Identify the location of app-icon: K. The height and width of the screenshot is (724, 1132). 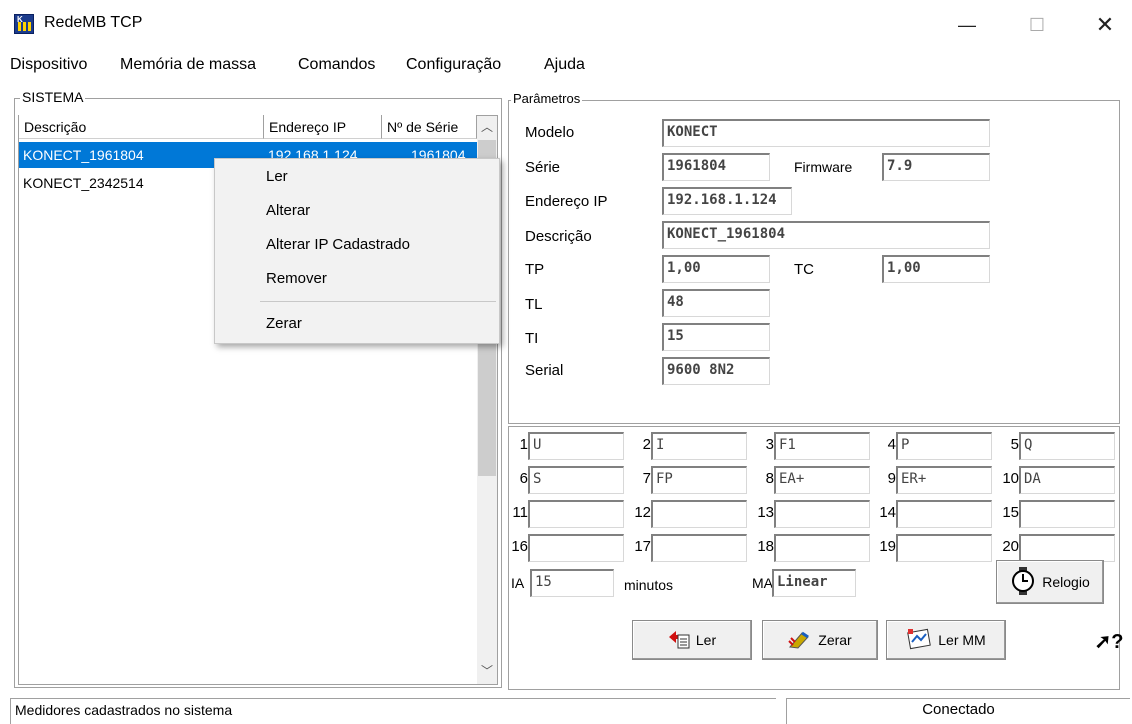
(24, 24).